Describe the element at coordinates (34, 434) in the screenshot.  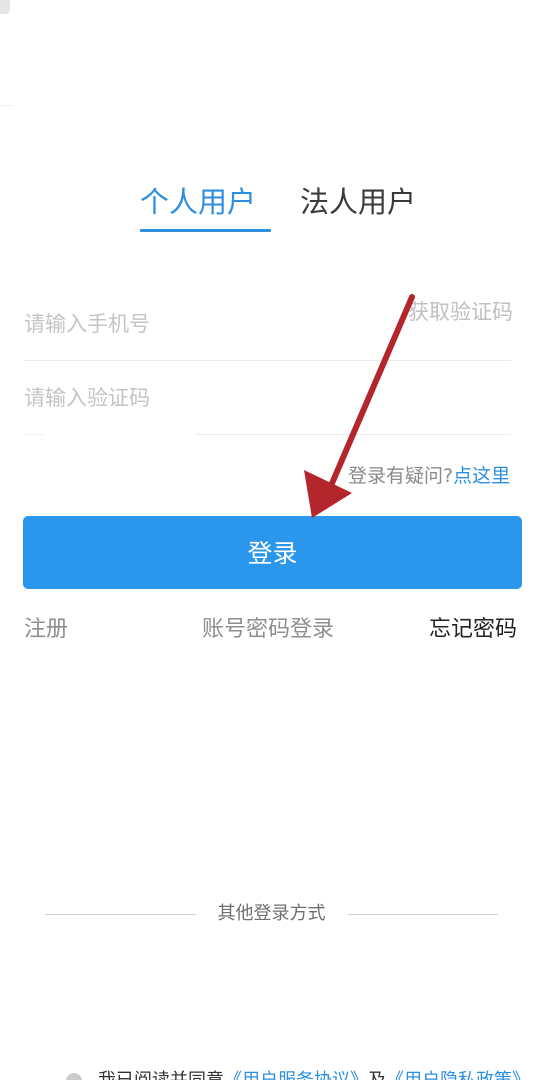
I see `code-divider-start` at that location.